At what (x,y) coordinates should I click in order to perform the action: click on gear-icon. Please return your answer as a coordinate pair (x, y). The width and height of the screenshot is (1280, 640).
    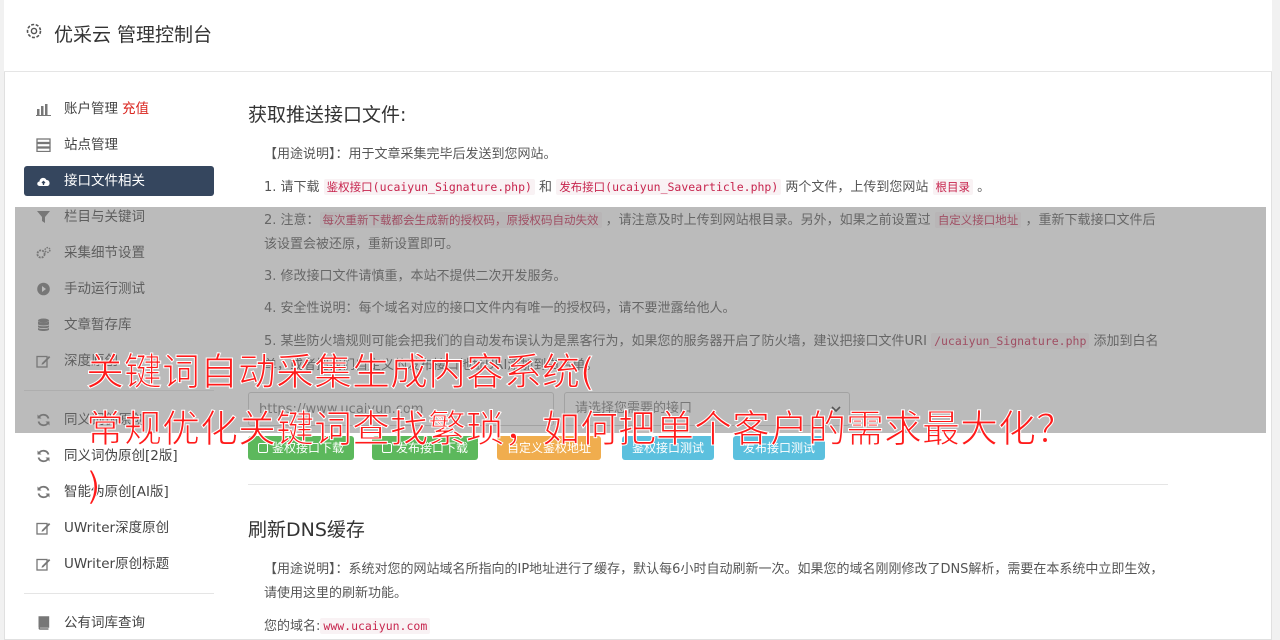
    Looking at the image, I should click on (34, 31).